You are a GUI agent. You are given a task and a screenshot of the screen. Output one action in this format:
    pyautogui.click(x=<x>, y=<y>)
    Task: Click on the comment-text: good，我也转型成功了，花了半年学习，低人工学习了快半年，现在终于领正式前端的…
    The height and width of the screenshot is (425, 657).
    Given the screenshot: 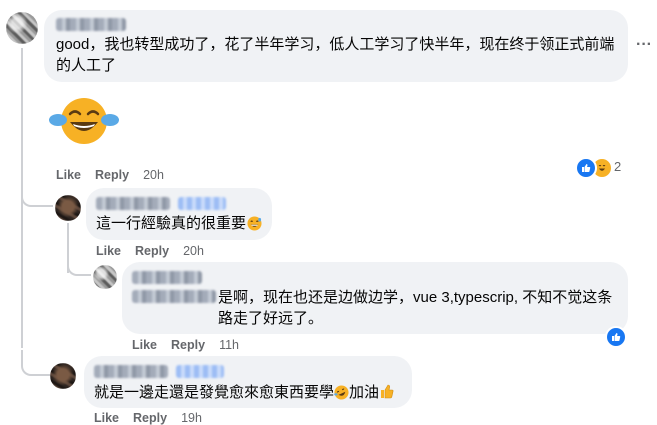 What is the action you would take?
    pyautogui.click(x=335, y=55)
    